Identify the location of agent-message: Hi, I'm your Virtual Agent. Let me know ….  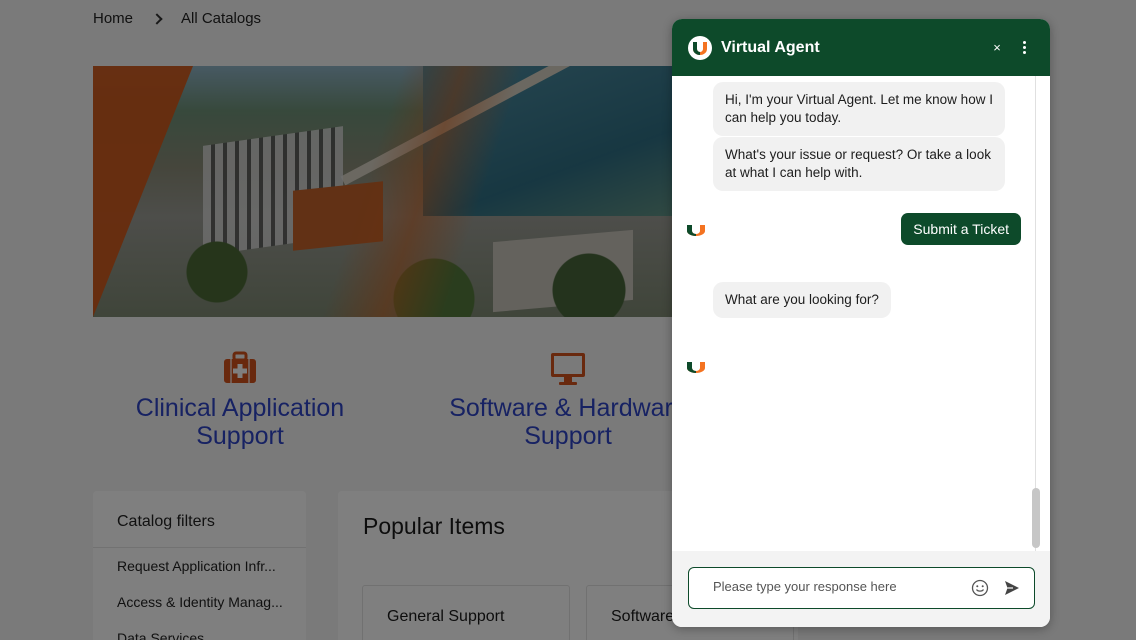
(859, 109).